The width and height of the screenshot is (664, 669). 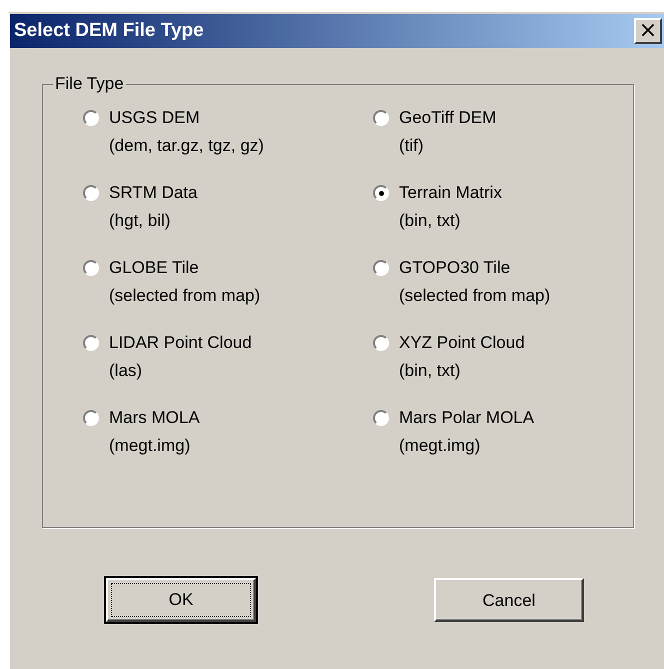 I want to click on option-label: GeoTiff DEM, so click(x=447, y=118).